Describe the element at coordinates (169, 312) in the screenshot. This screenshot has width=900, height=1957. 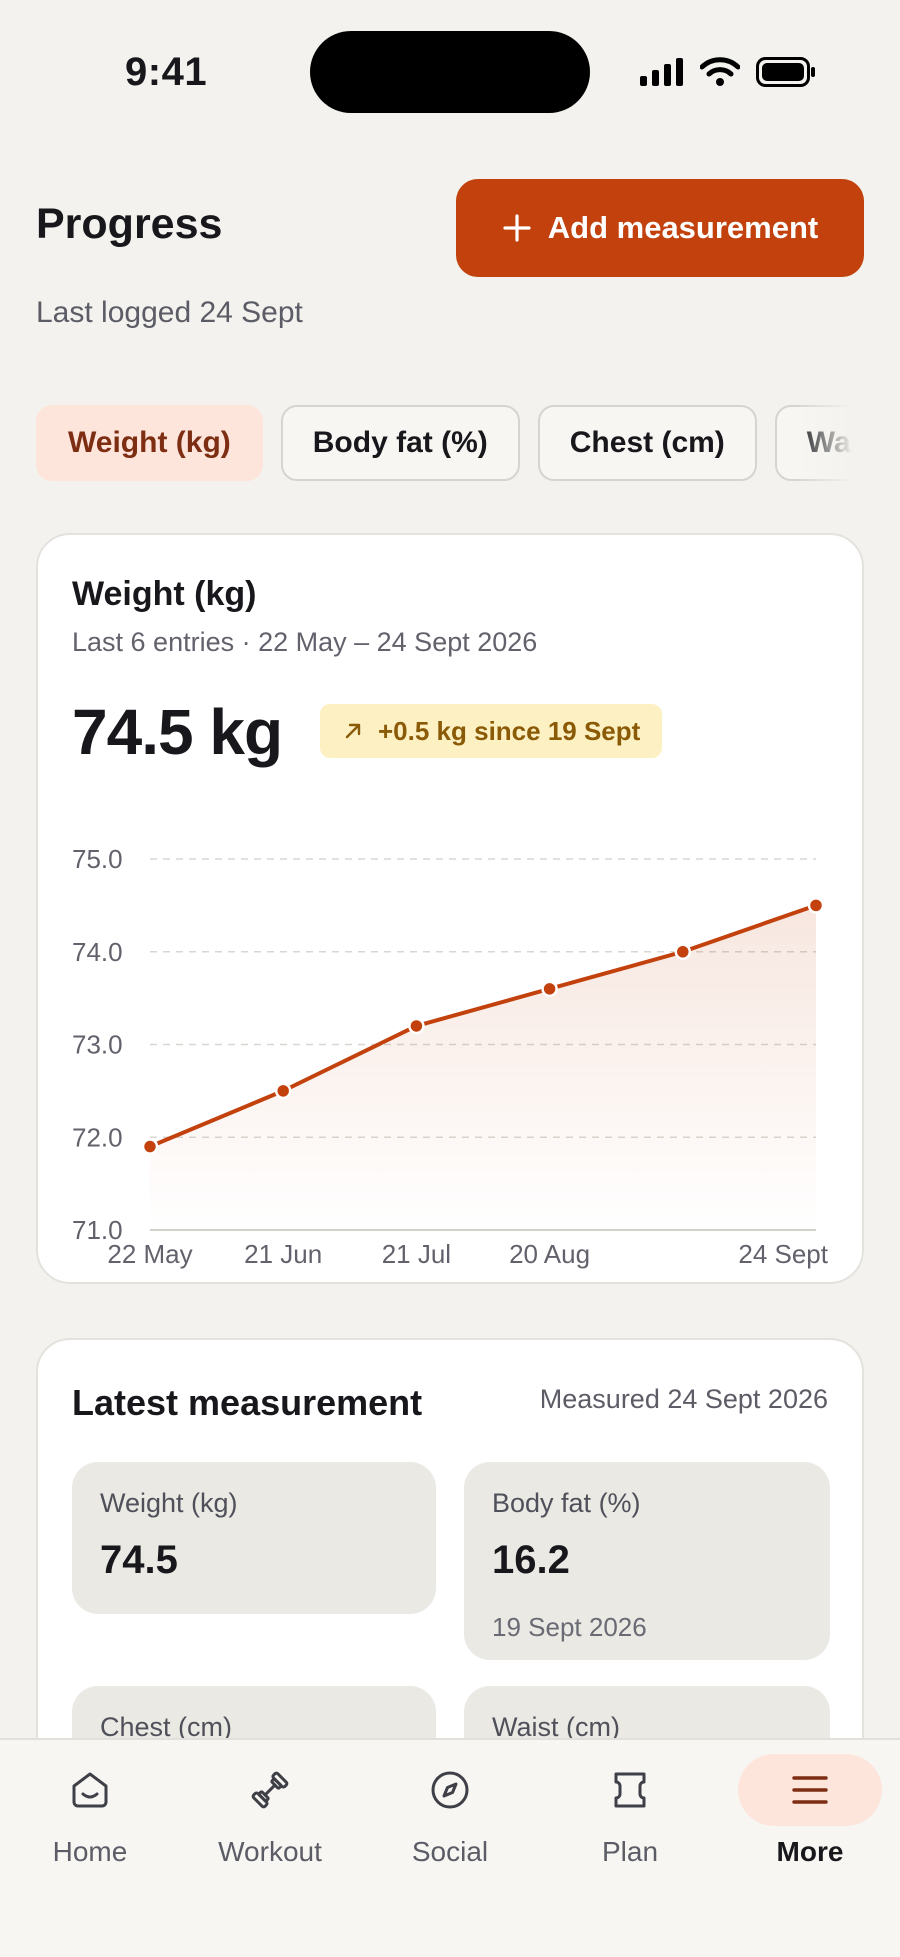
I see `page-subtitle: Last logged 24 Sept` at that location.